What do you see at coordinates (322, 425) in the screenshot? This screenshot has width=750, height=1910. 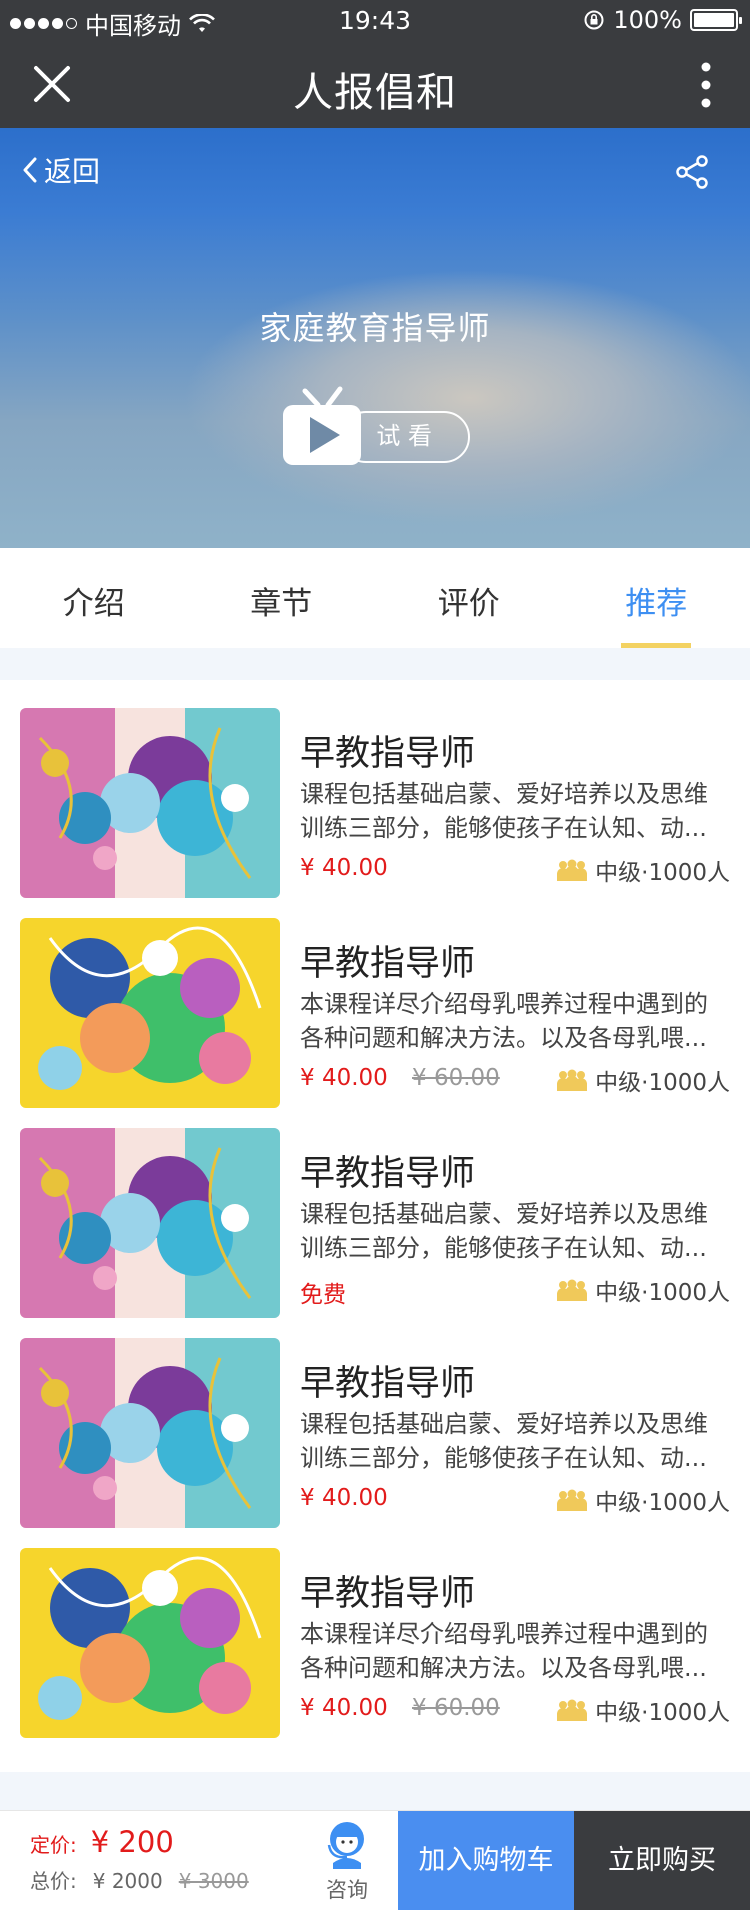 I see `tv-play-icon` at bounding box center [322, 425].